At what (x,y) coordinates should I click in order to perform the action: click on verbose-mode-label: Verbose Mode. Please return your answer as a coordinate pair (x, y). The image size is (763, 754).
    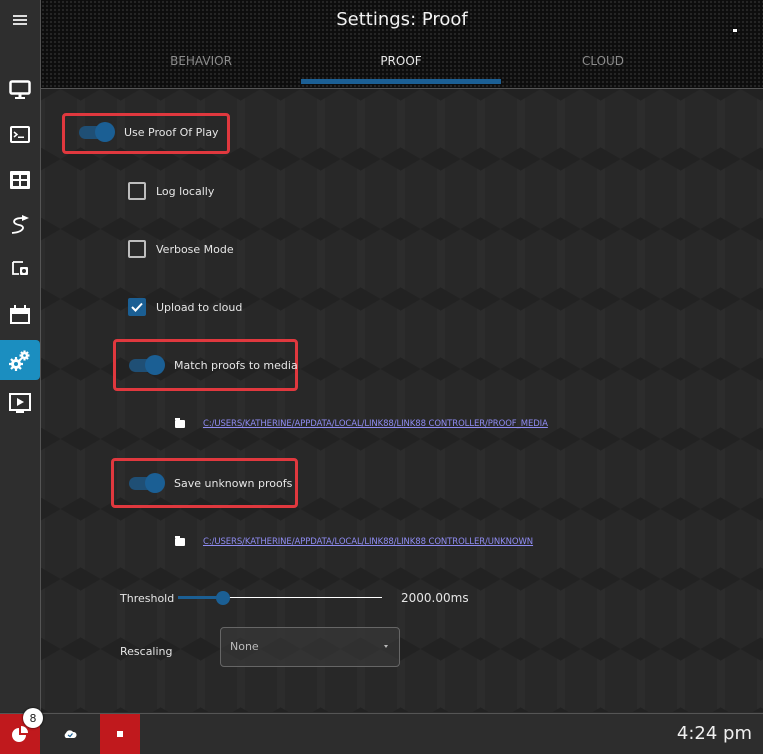
    Looking at the image, I should click on (195, 249).